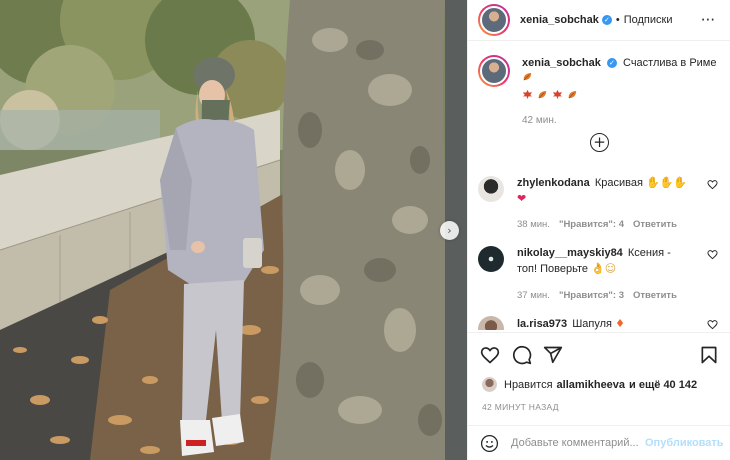 This screenshot has height=460, width=730. Describe the element at coordinates (559, 20) in the screenshot. I see `author-username: xenia_sobchak` at that location.